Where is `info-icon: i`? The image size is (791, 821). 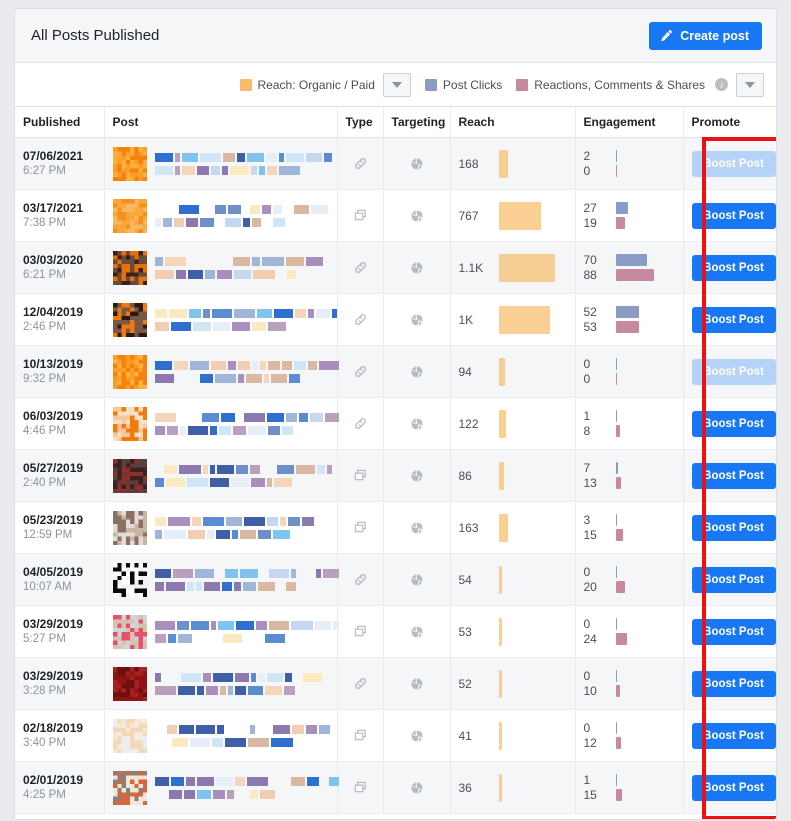 info-icon: i is located at coordinates (721, 84).